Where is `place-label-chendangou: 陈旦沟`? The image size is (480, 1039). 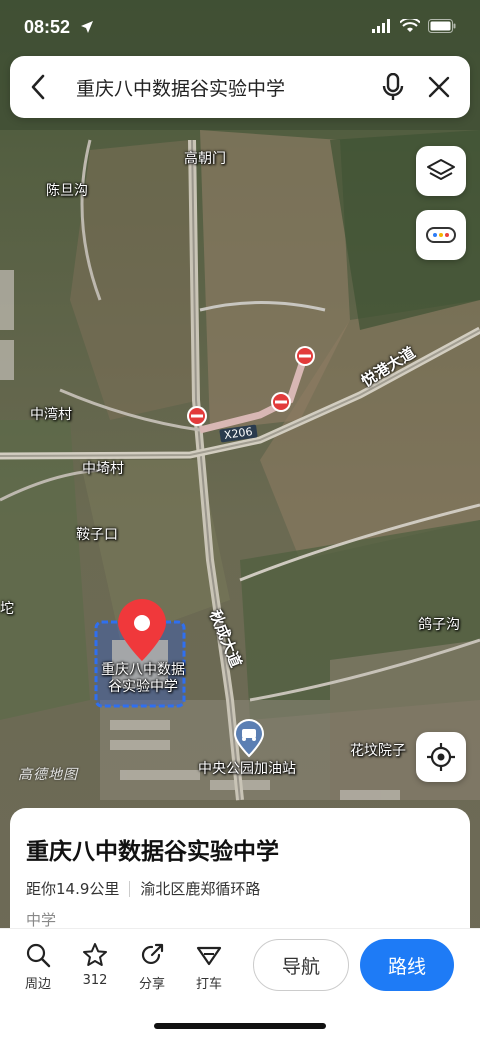
place-label-chendangou: 陈旦沟 is located at coordinates (67, 191).